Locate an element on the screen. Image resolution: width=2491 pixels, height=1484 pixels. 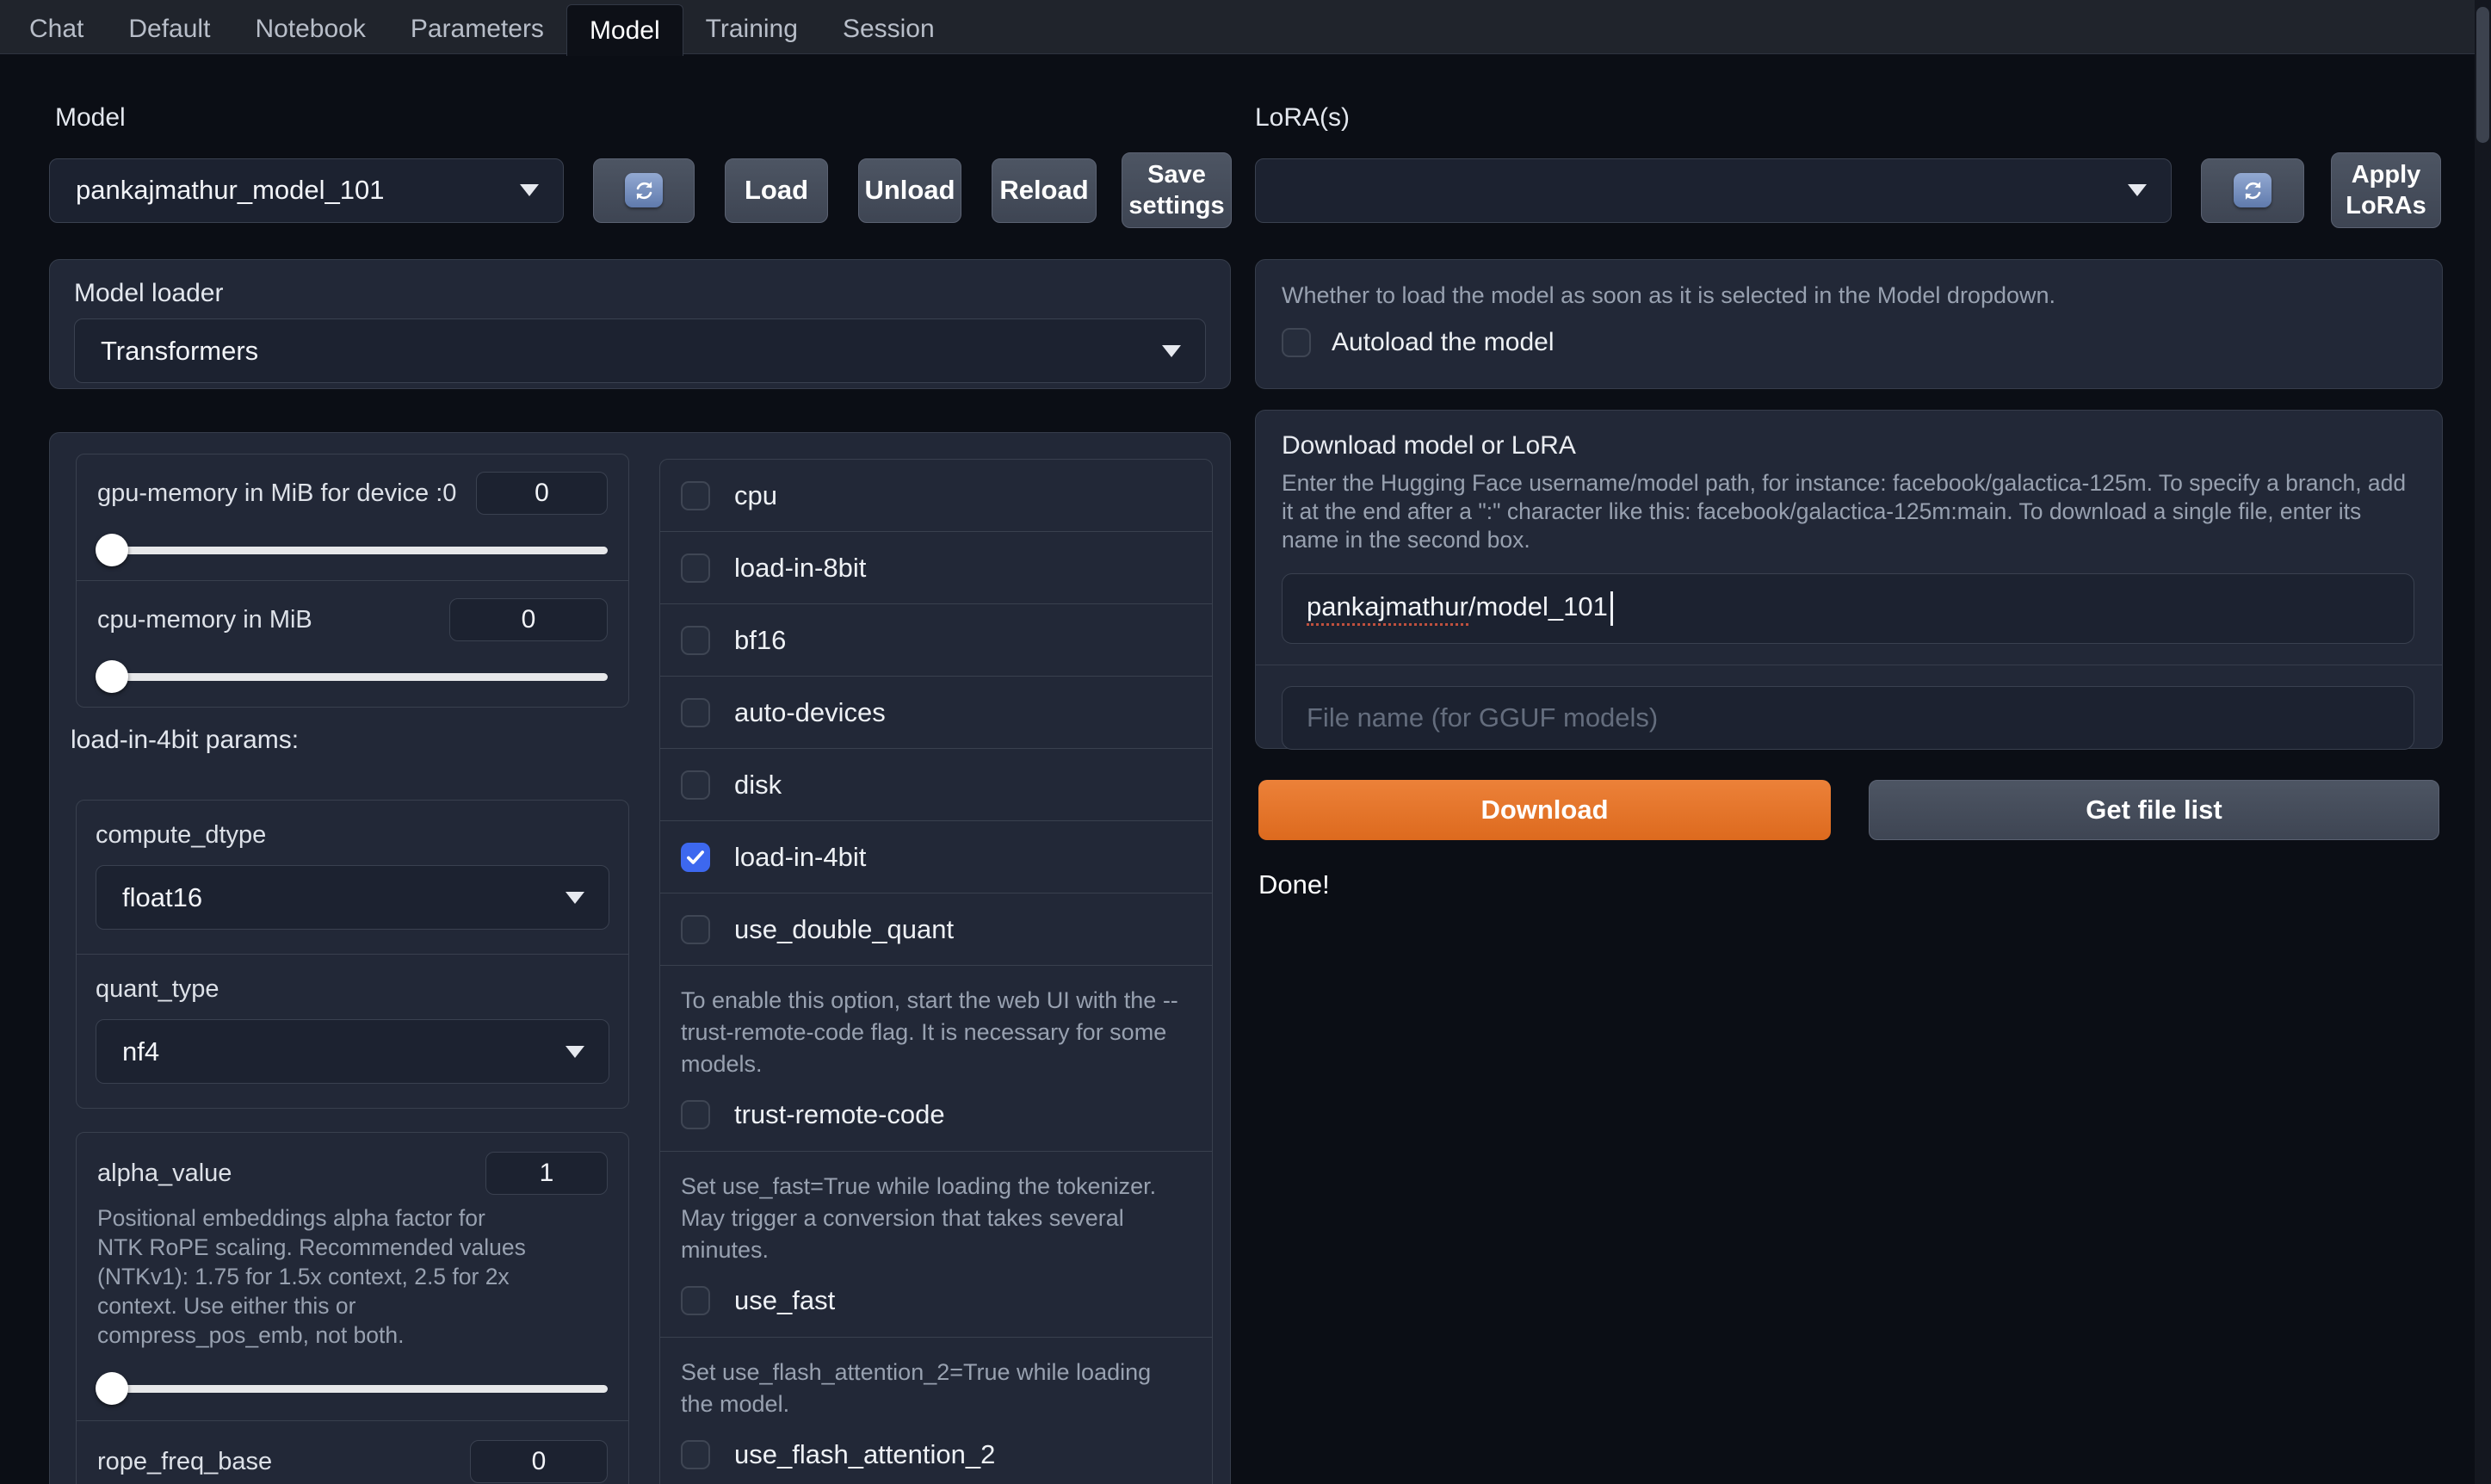
quant-type-label: quant_type is located at coordinates (157, 989).